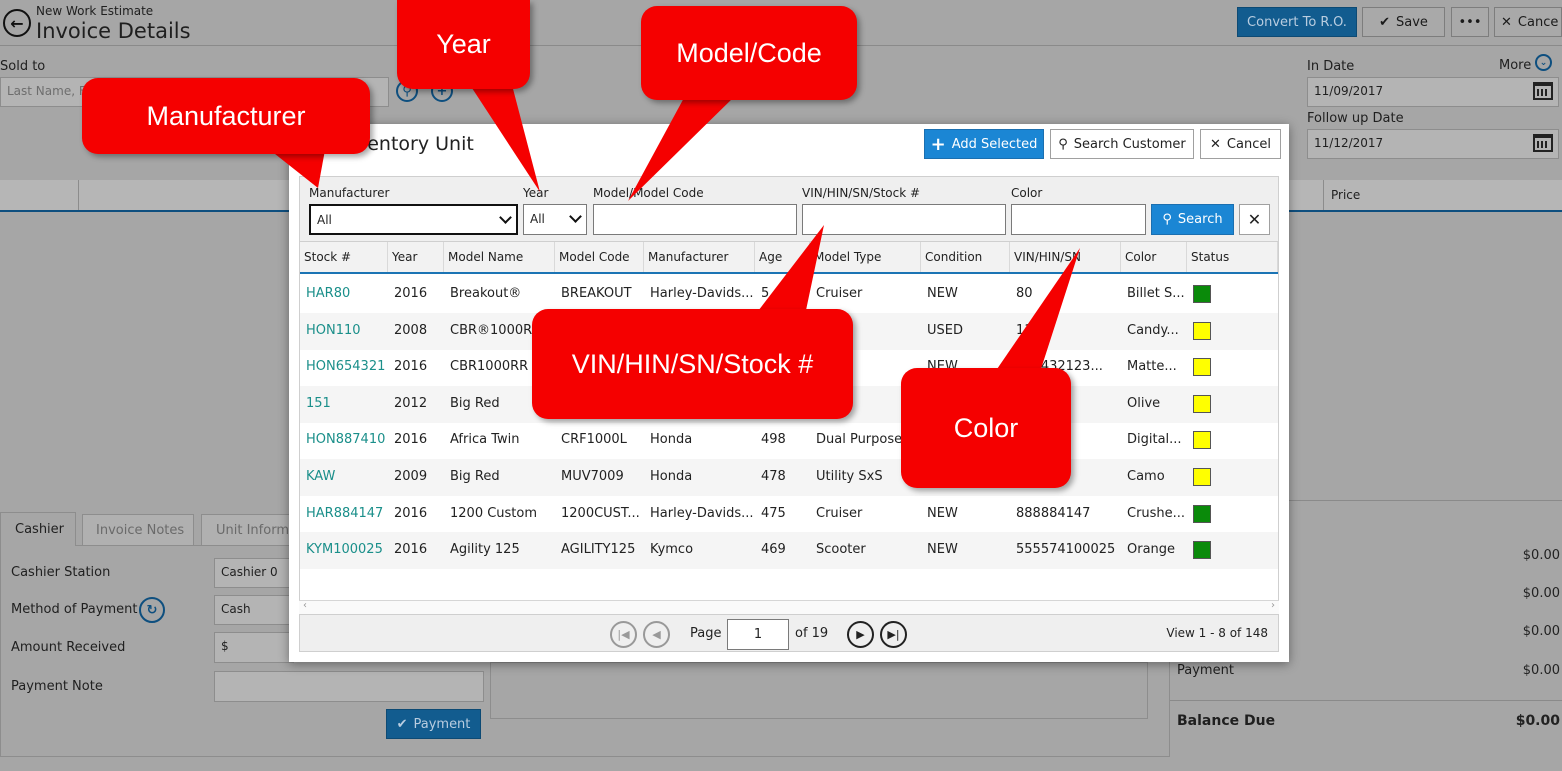 This screenshot has height=771, width=1562. What do you see at coordinates (411, 513) in the screenshot?
I see `col-year-cell: 2016` at bounding box center [411, 513].